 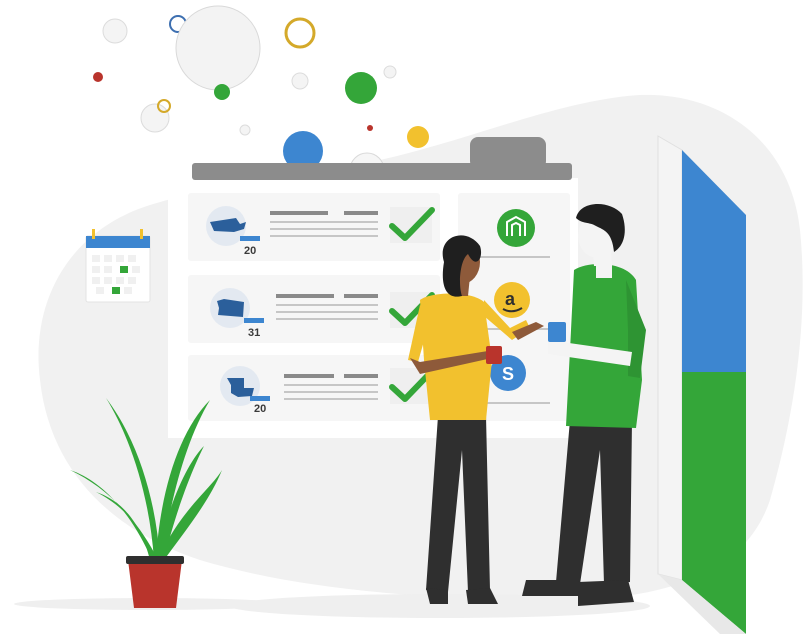 I want to click on open-door, so click(x=701, y=384).